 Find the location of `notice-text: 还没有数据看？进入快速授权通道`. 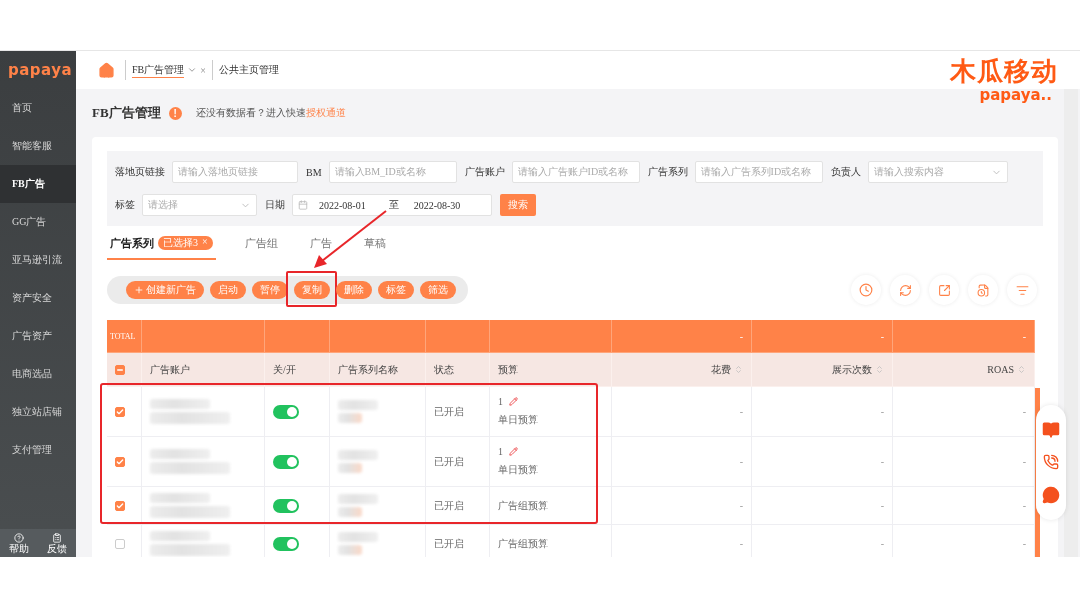

notice-text: 还没有数据看？进入快速授权通道 is located at coordinates (270, 113).